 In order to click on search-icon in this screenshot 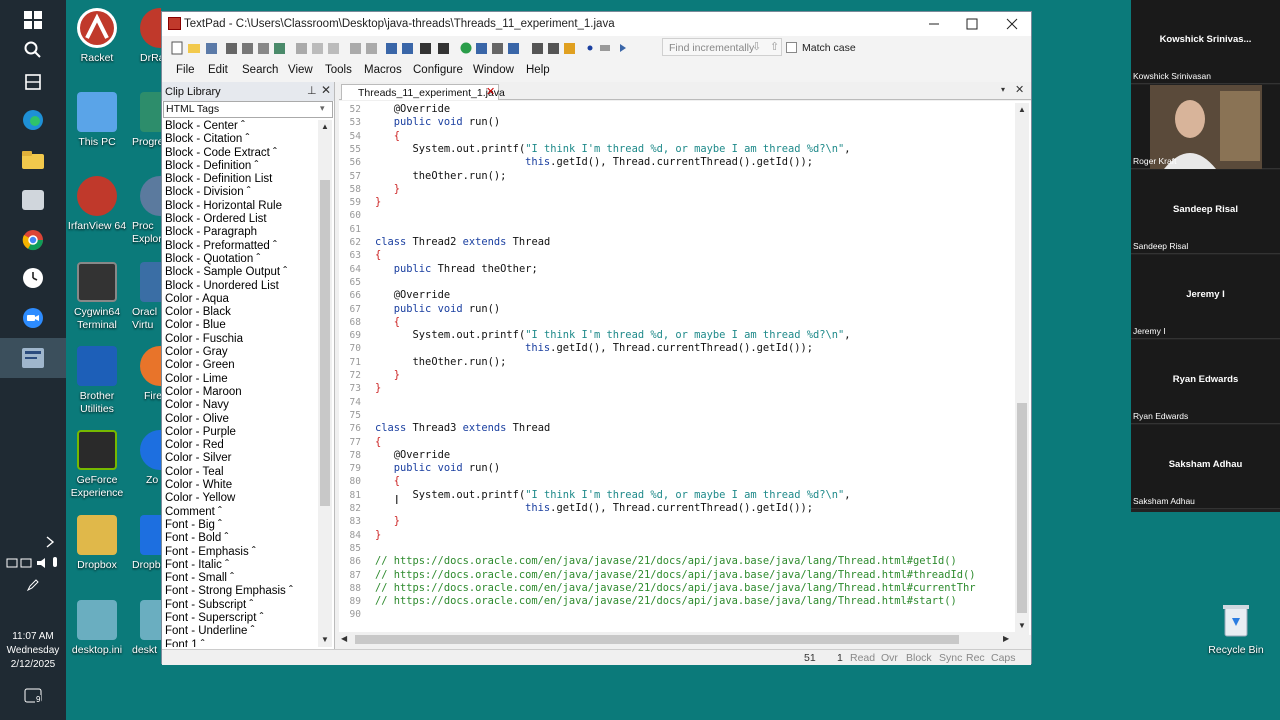, I will do `click(33, 50)`.